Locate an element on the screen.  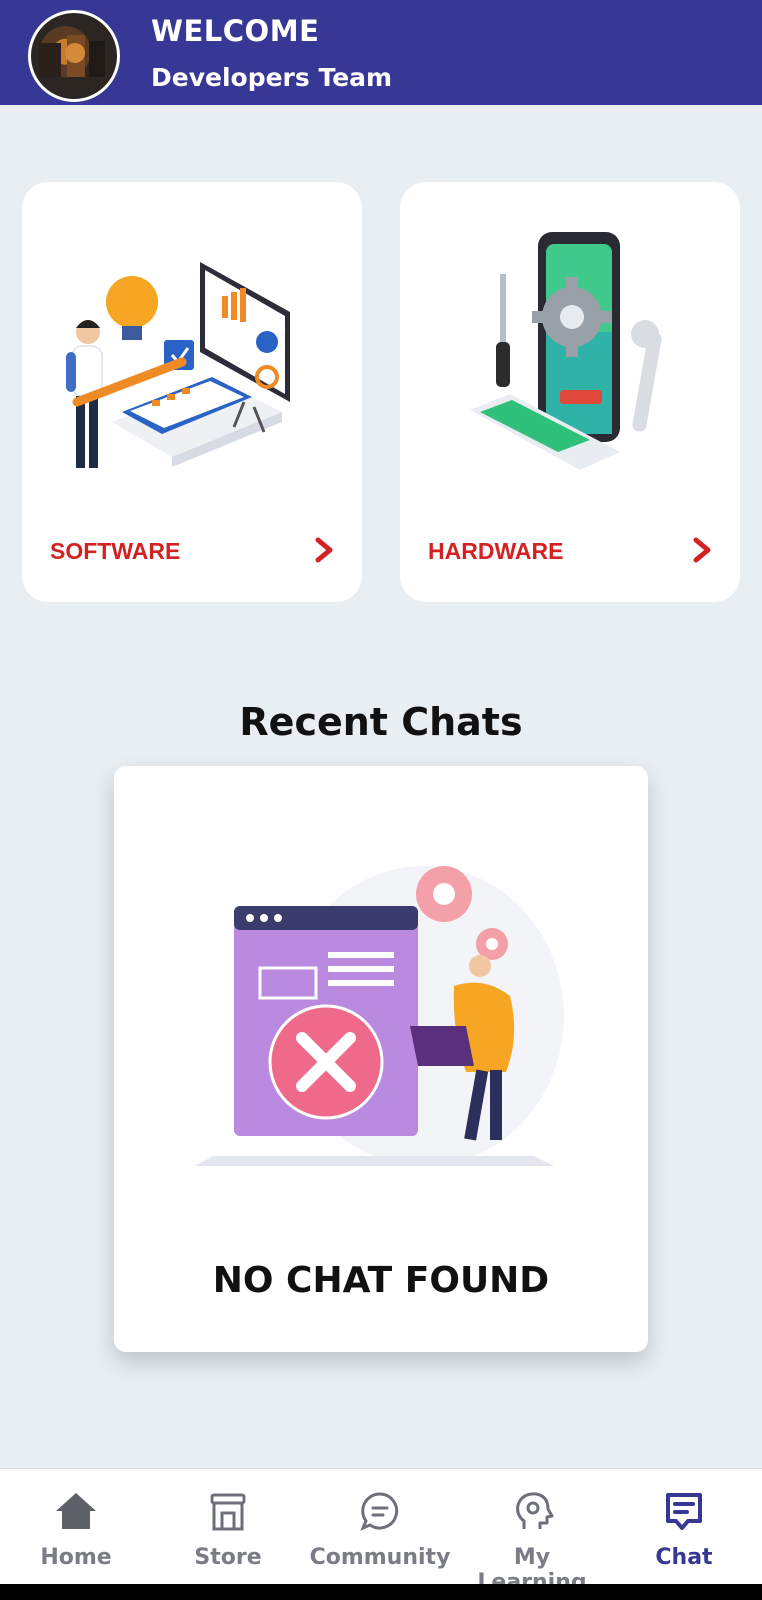
system-bottom-bar is located at coordinates (381, 1592).